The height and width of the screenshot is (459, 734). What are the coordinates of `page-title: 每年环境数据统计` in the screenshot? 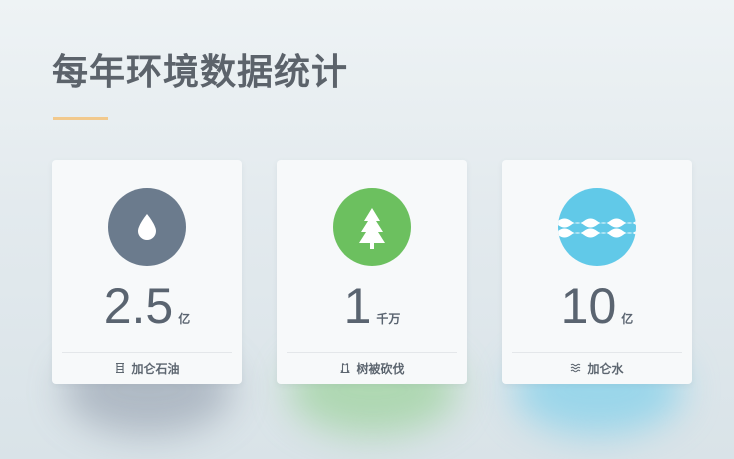 It's located at (200, 72).